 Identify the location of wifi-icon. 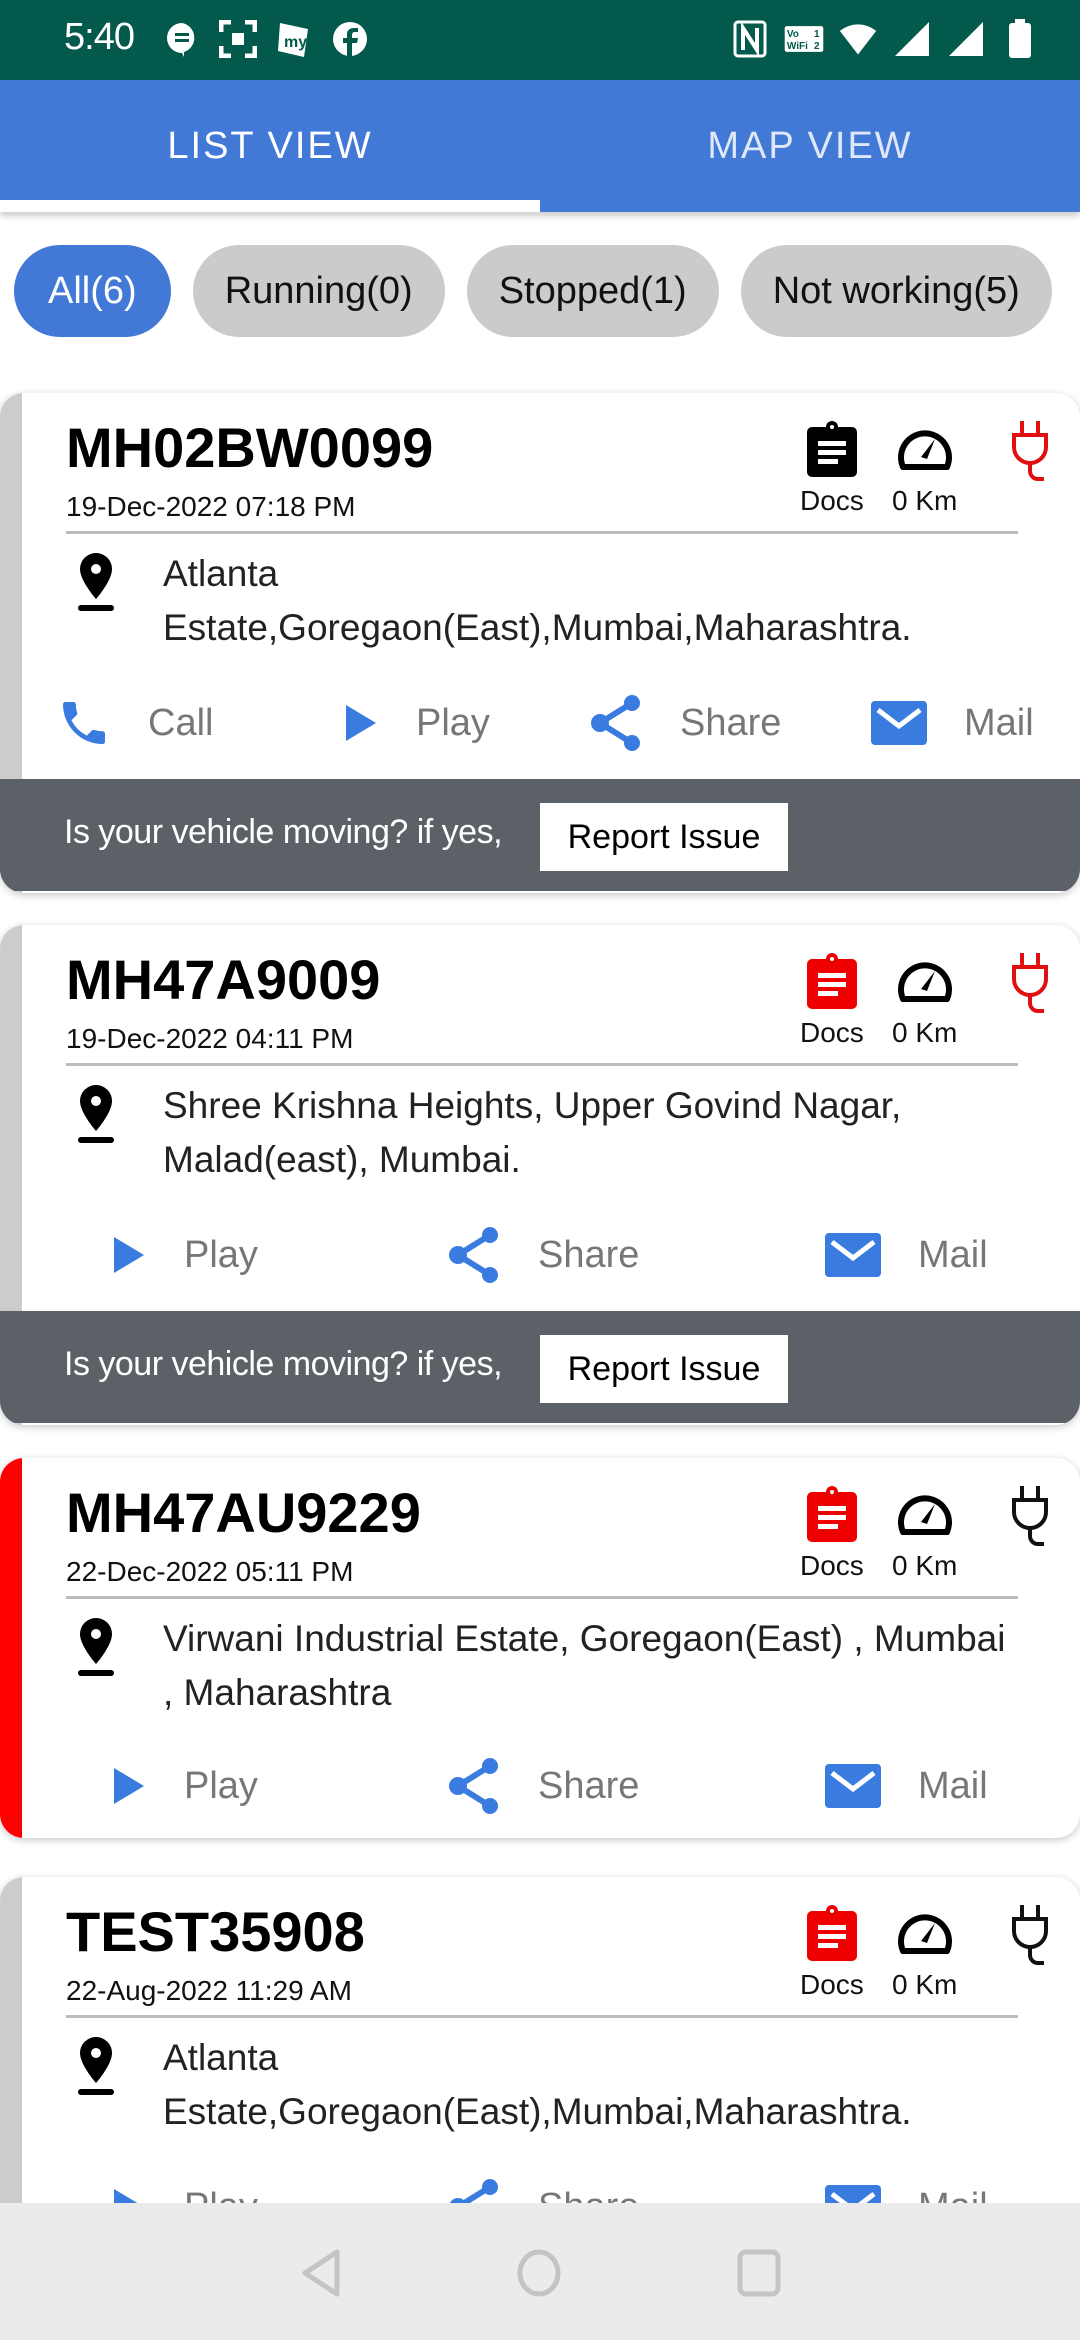
(858, 39).